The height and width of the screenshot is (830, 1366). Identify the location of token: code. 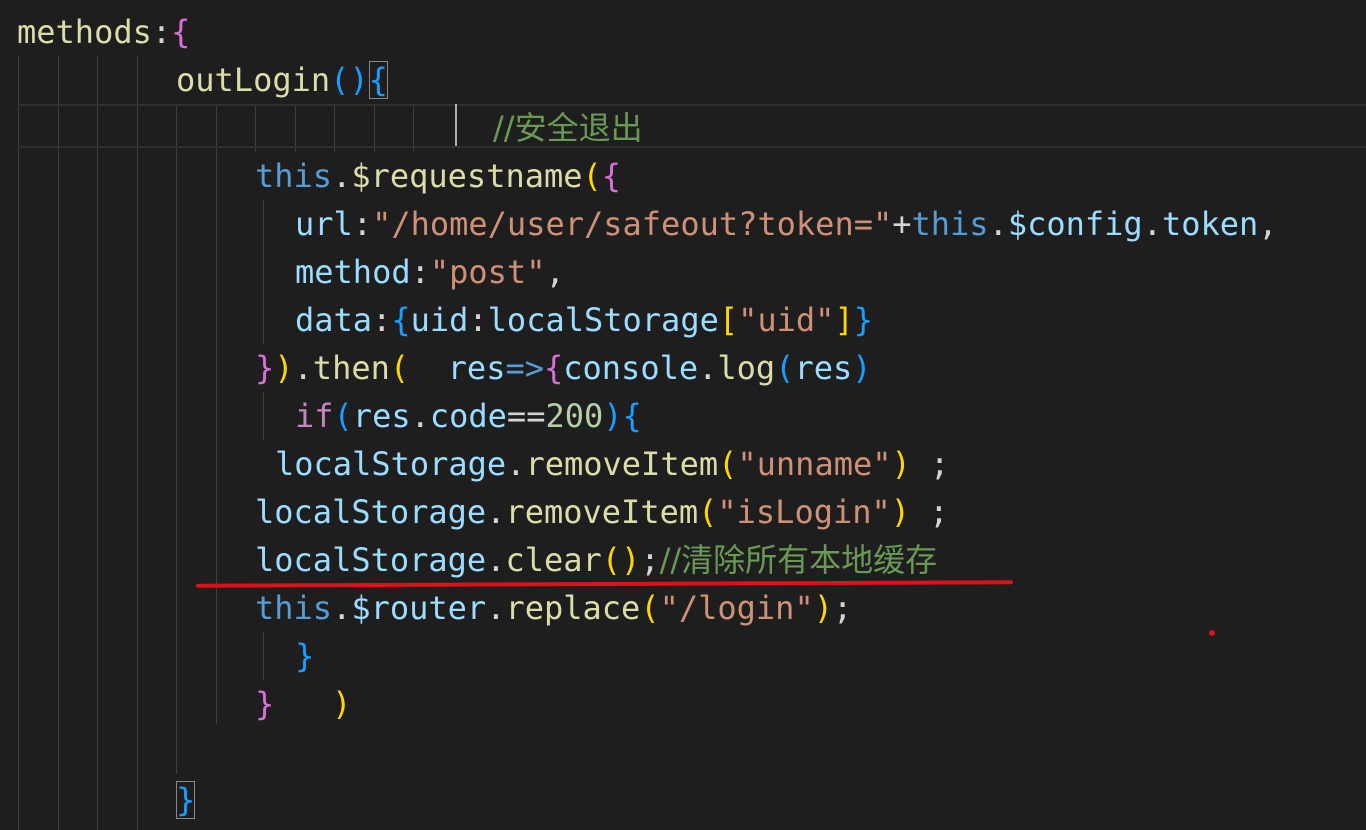
(468, 416).